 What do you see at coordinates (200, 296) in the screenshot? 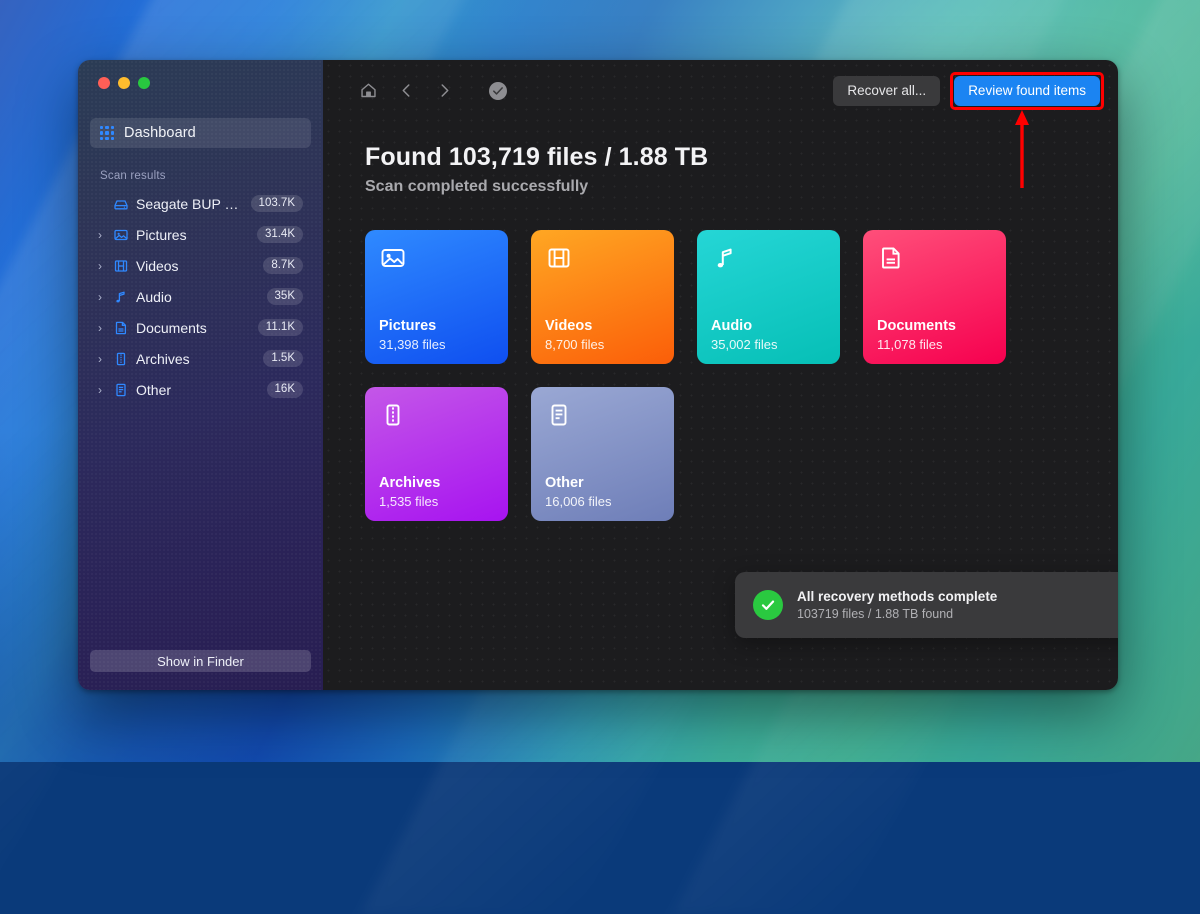
I see `sidebar-item-audio: › Audio 35K` at bounding box center [200, 296].